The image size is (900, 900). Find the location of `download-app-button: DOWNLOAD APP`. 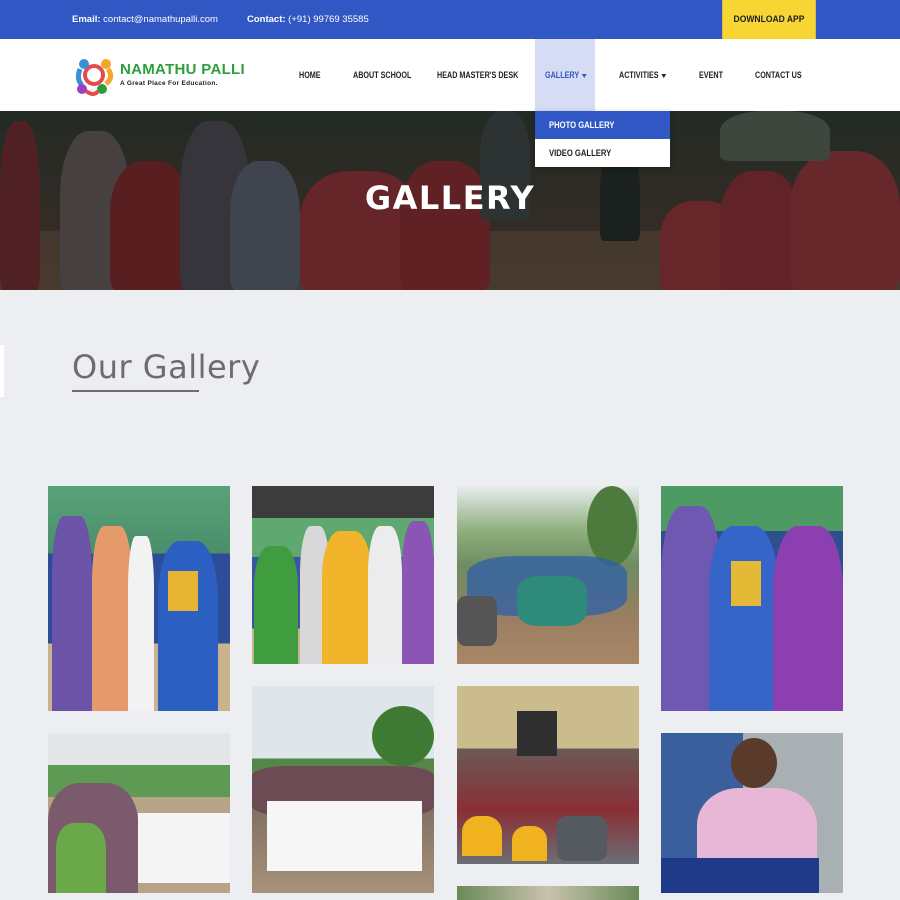

download-app-button: DOWNLOAD APP is located at coordinates (769, 19).